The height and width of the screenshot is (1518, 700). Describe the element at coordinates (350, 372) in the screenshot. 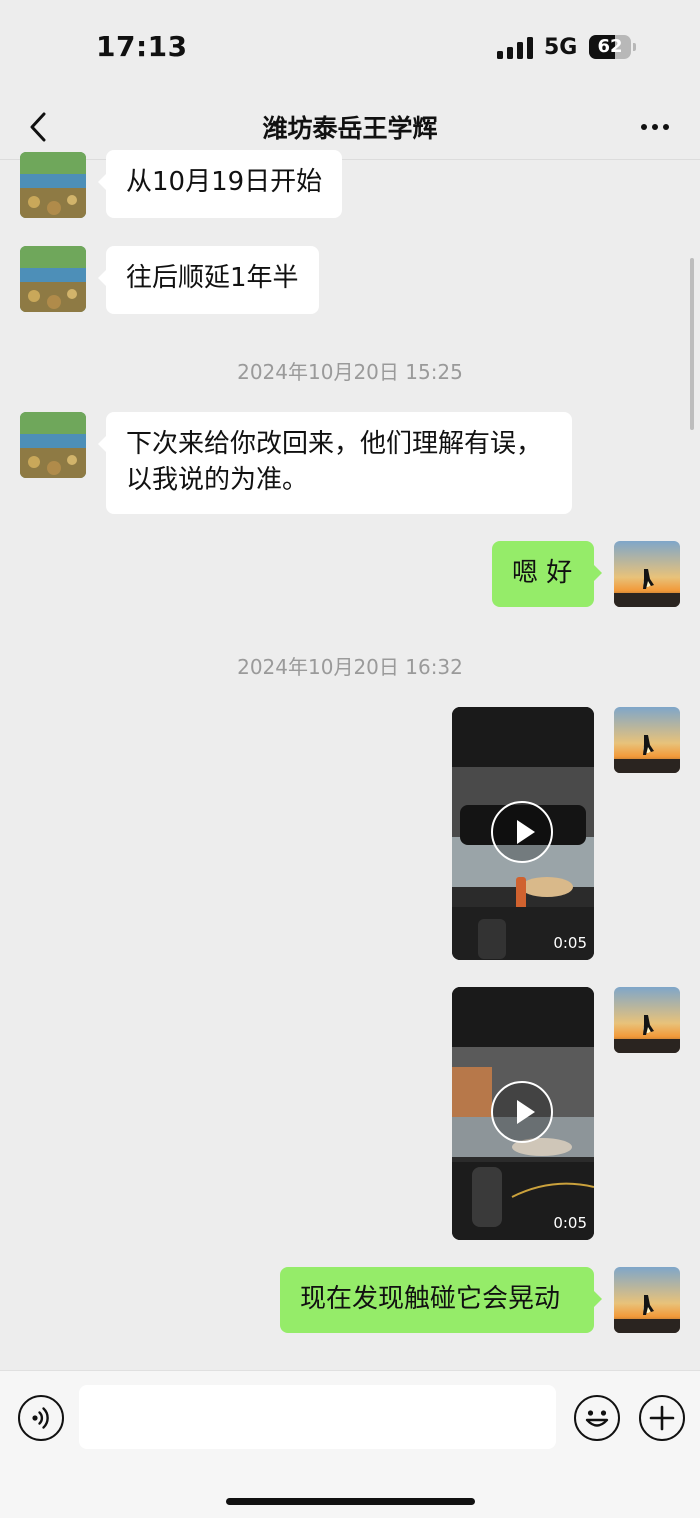

I see `message-timestamp: 2024年10月20日 15:25` at that location.